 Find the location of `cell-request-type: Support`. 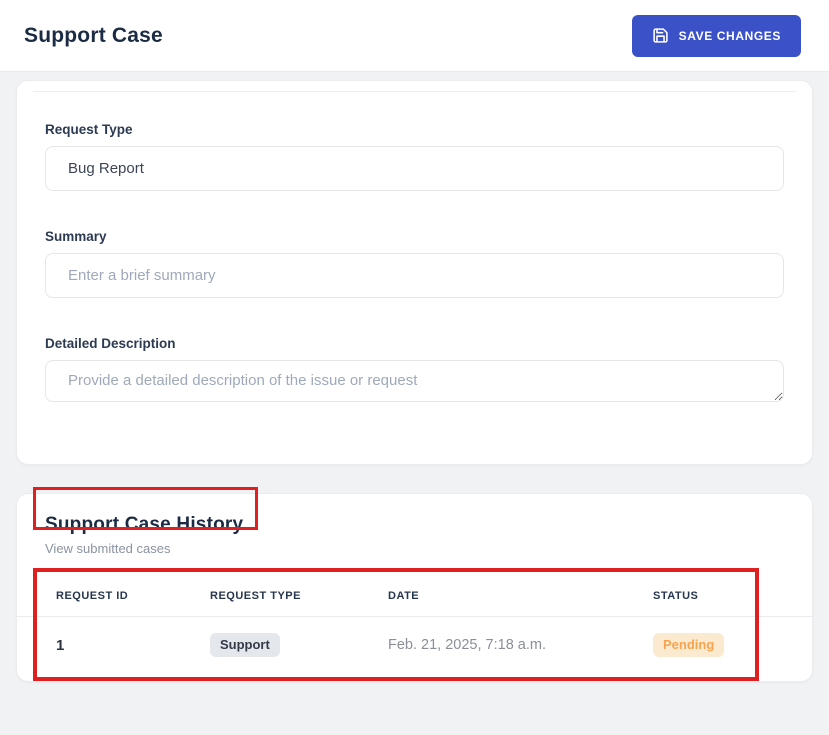

cell-request-type: Support is located at coordinates (299, 645).